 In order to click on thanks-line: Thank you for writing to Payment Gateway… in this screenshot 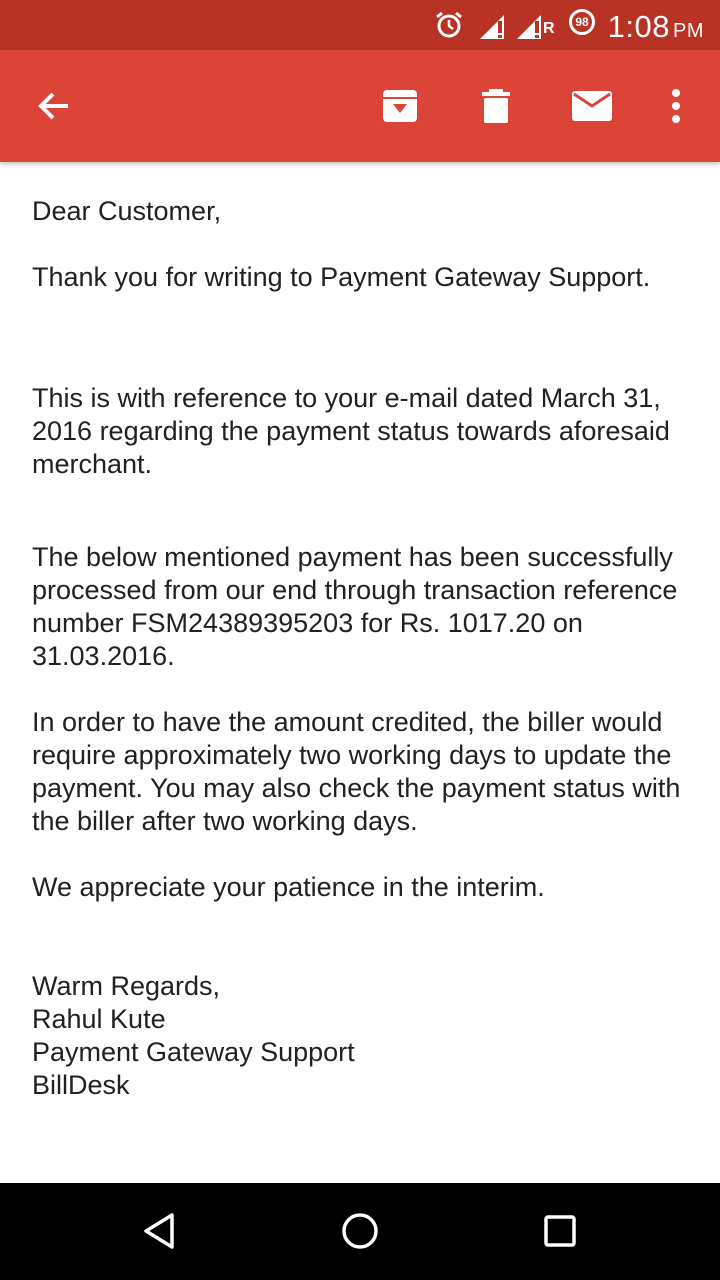, I will do `click(341, 277)`.